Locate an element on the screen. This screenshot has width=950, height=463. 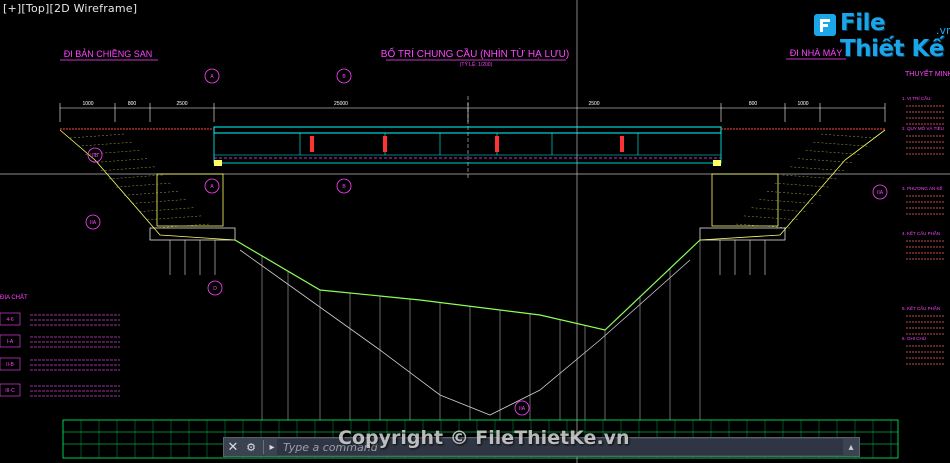
viewport-label: [+][Top][2D Wireframe] is located at coordinates (70, 8).